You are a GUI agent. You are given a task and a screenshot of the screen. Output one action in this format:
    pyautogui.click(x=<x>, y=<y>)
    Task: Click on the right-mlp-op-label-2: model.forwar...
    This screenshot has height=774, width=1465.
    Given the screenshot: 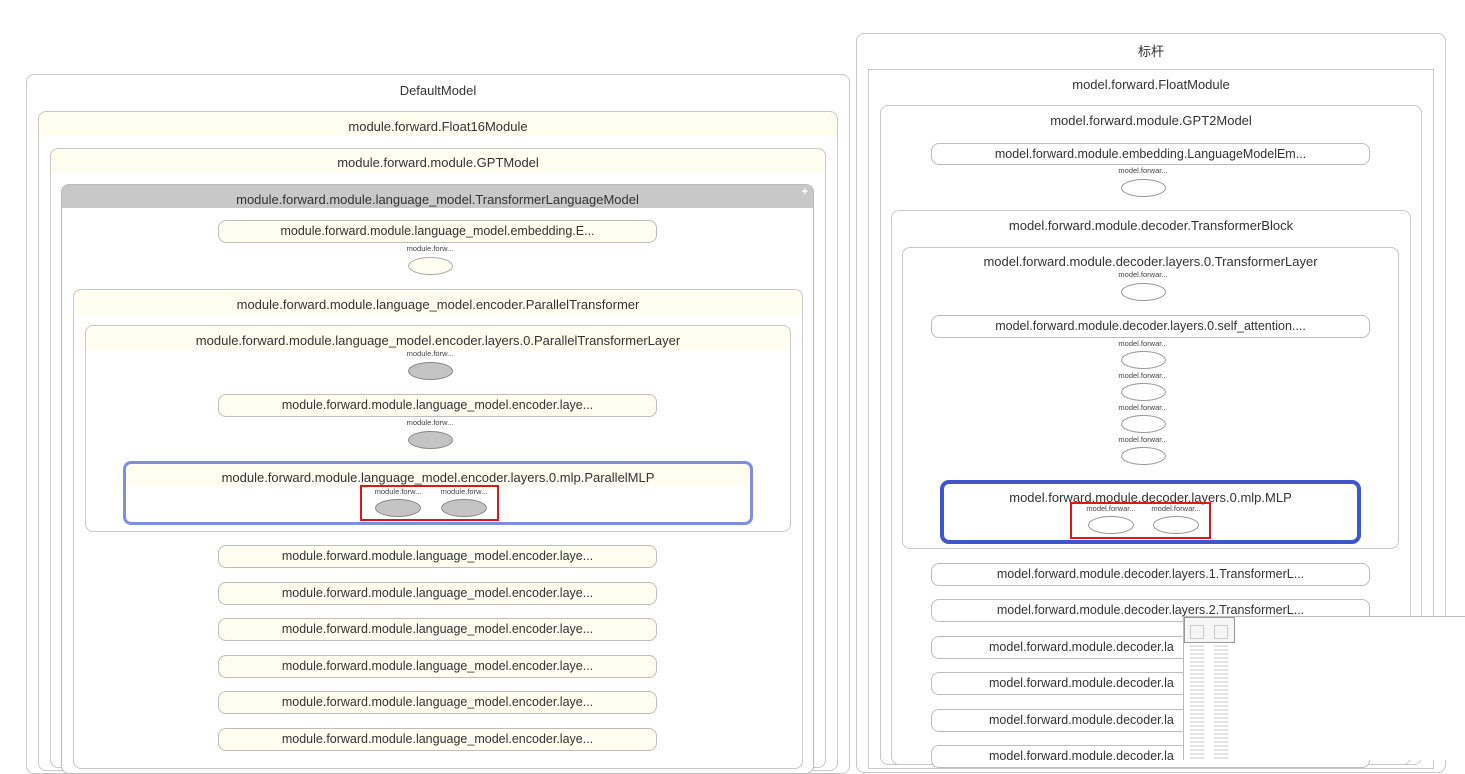 What is the action you would take?
    pyautogui.click(x=1176, y=508)
    